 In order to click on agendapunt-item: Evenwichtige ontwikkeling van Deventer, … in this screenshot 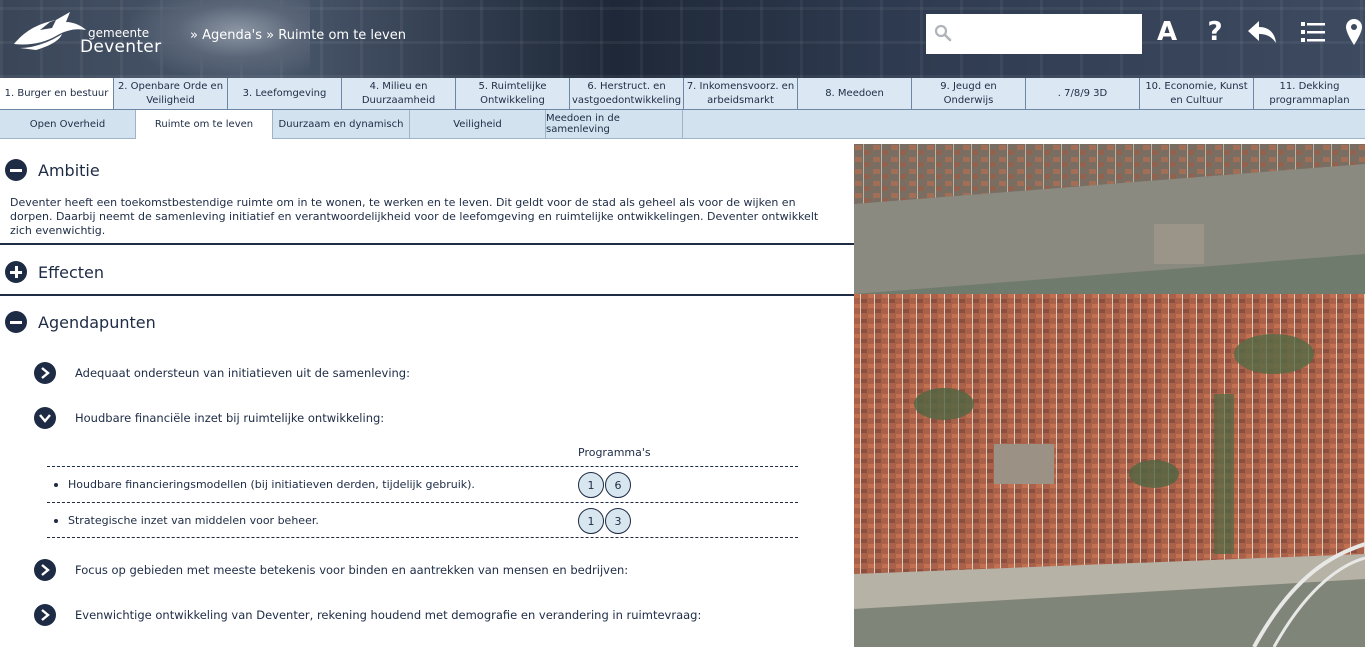, I will do `click(434, 615)`.